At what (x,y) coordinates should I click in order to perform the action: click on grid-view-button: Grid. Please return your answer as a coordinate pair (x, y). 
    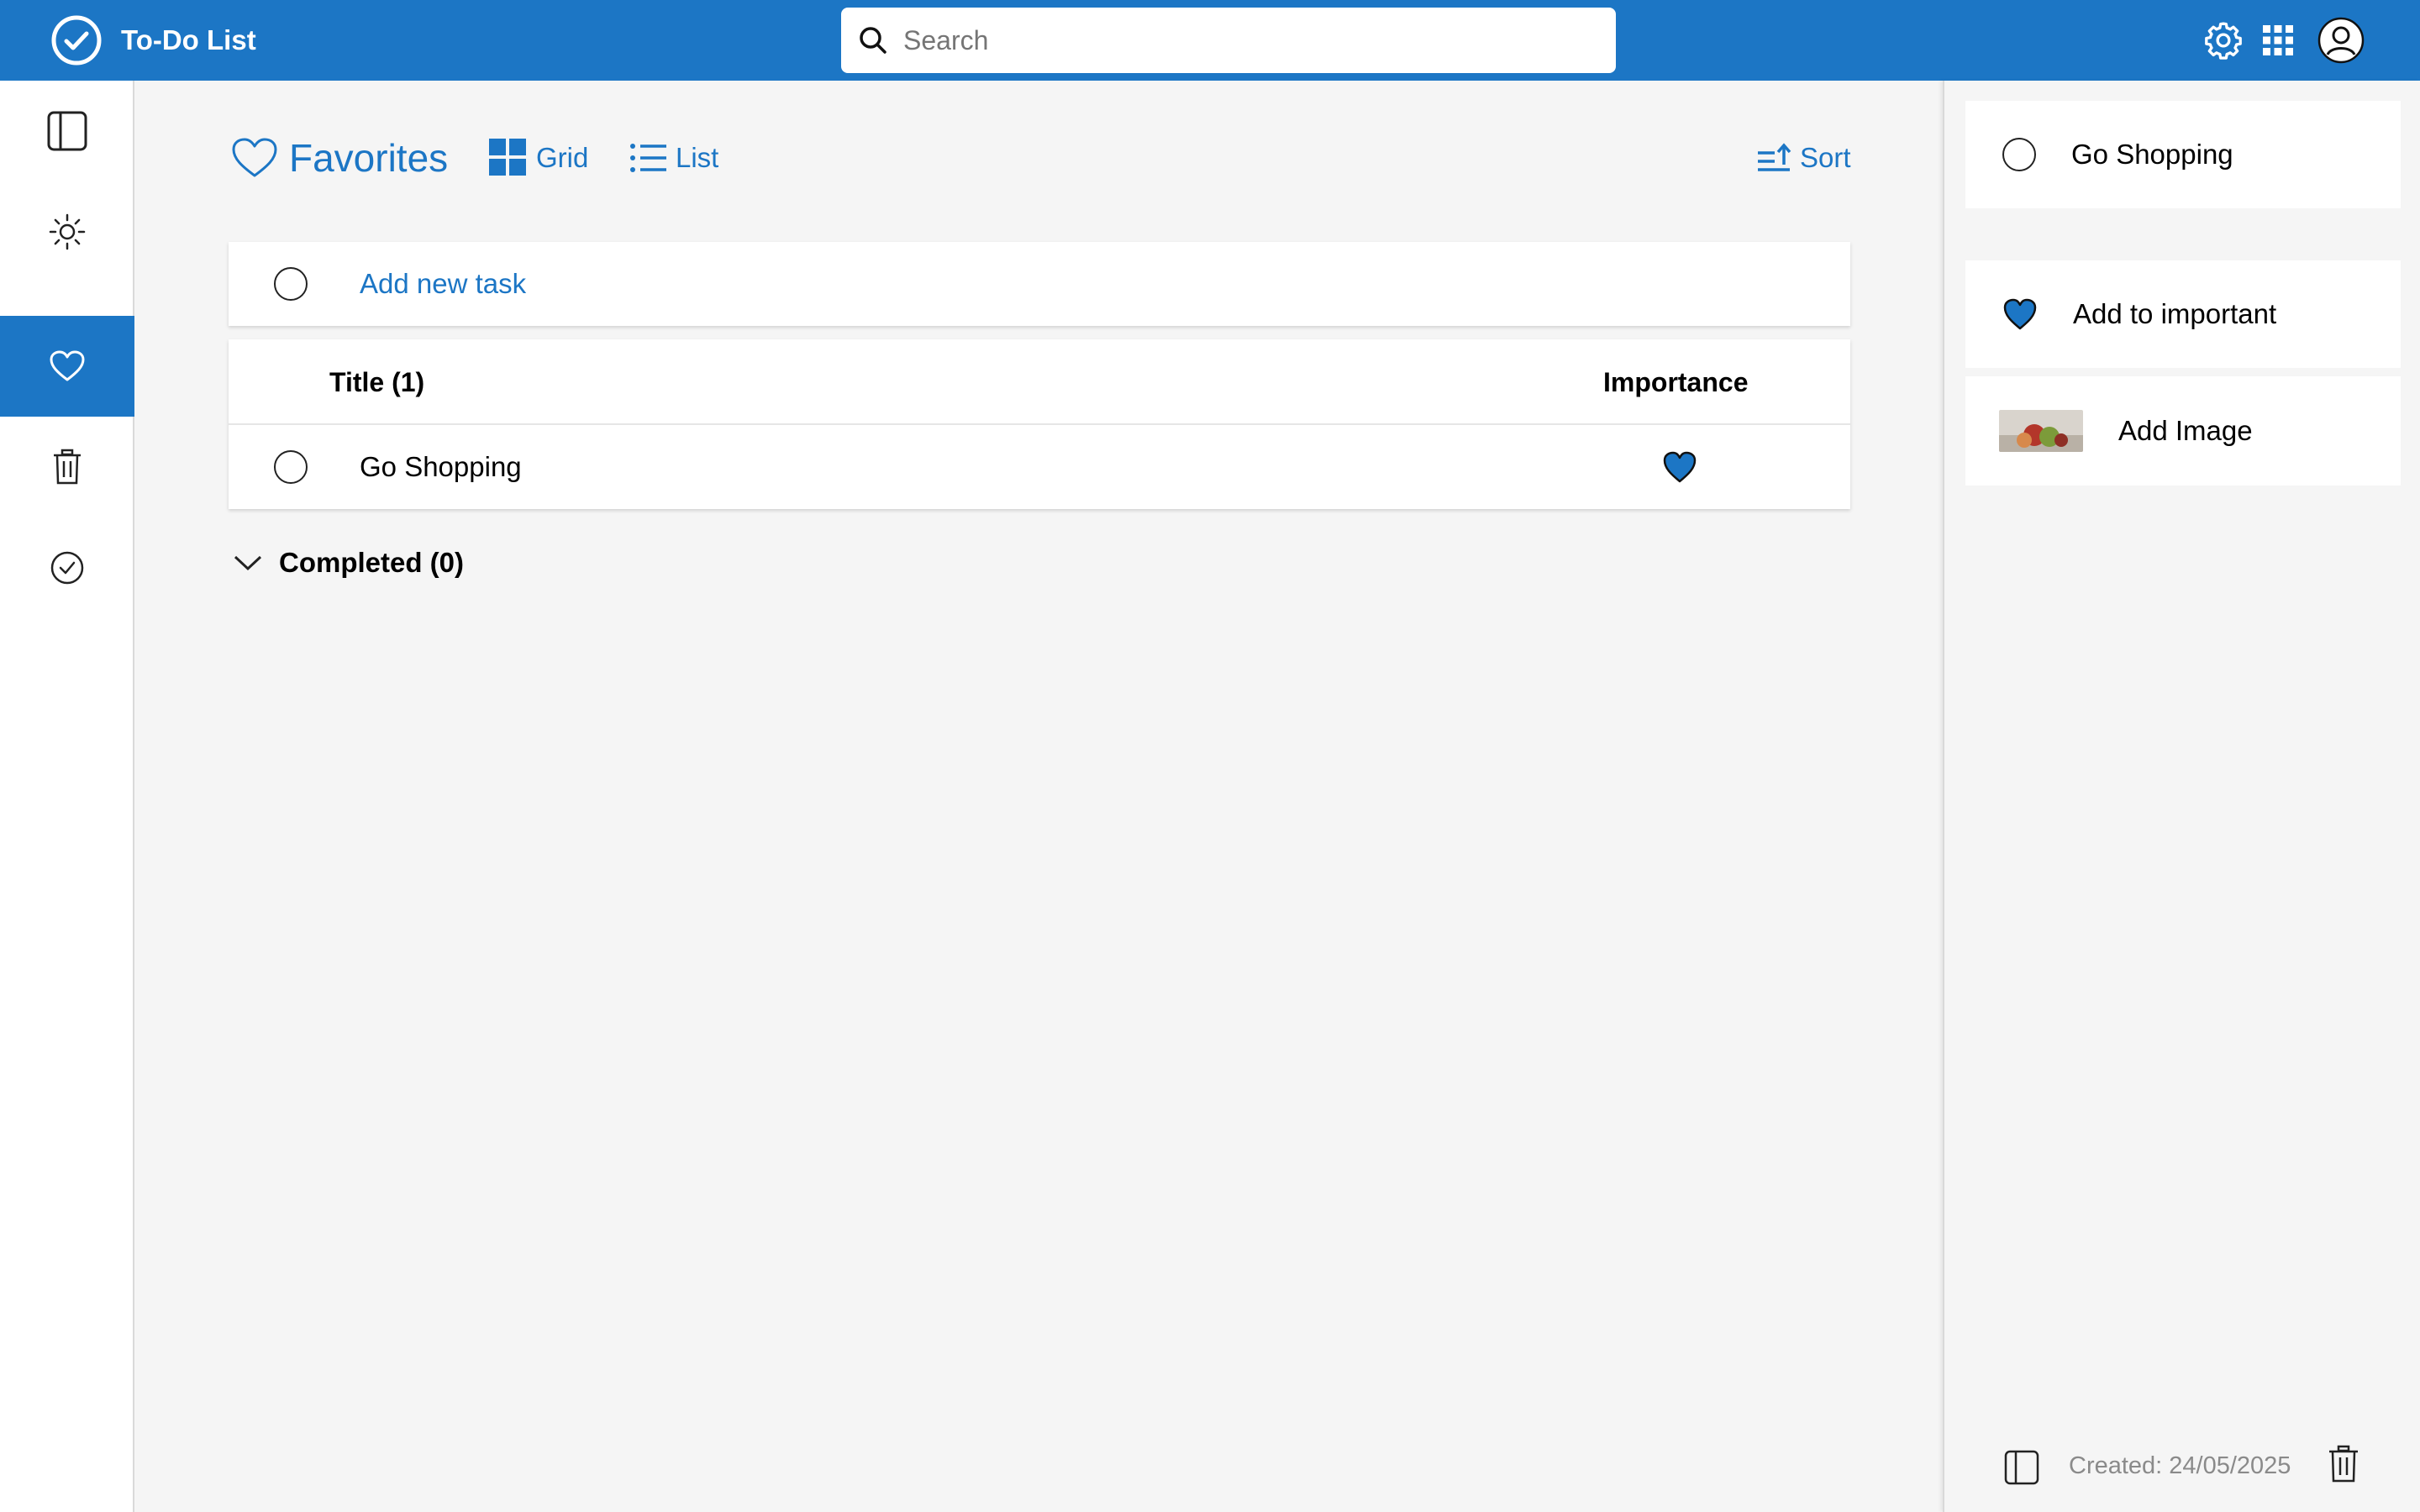
    Looking at the image, I should click on (538, 158).